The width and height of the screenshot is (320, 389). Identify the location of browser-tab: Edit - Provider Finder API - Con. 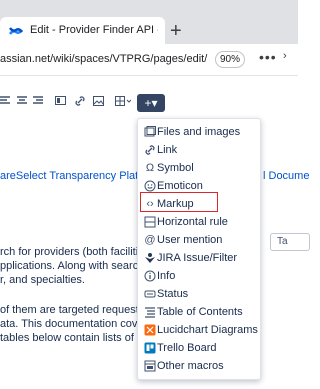
(82, 30).